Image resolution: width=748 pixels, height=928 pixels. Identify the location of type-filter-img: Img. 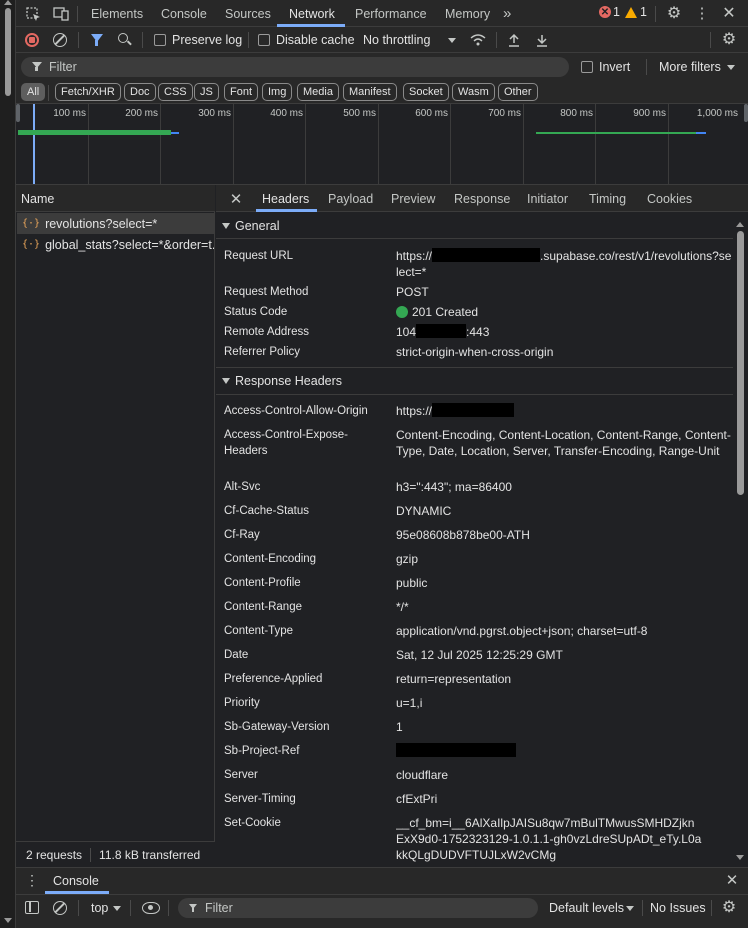
(277, 92).